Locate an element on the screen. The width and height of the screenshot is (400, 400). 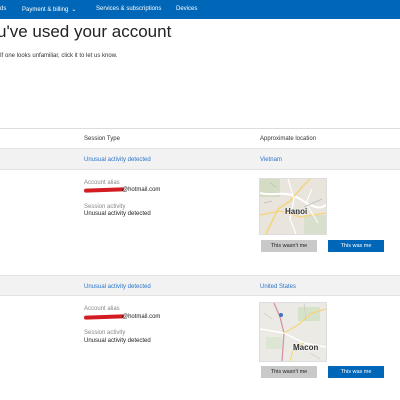
nav-item-payment-billing: Payment & billing ⌄ is located at coordinates (49, 9).